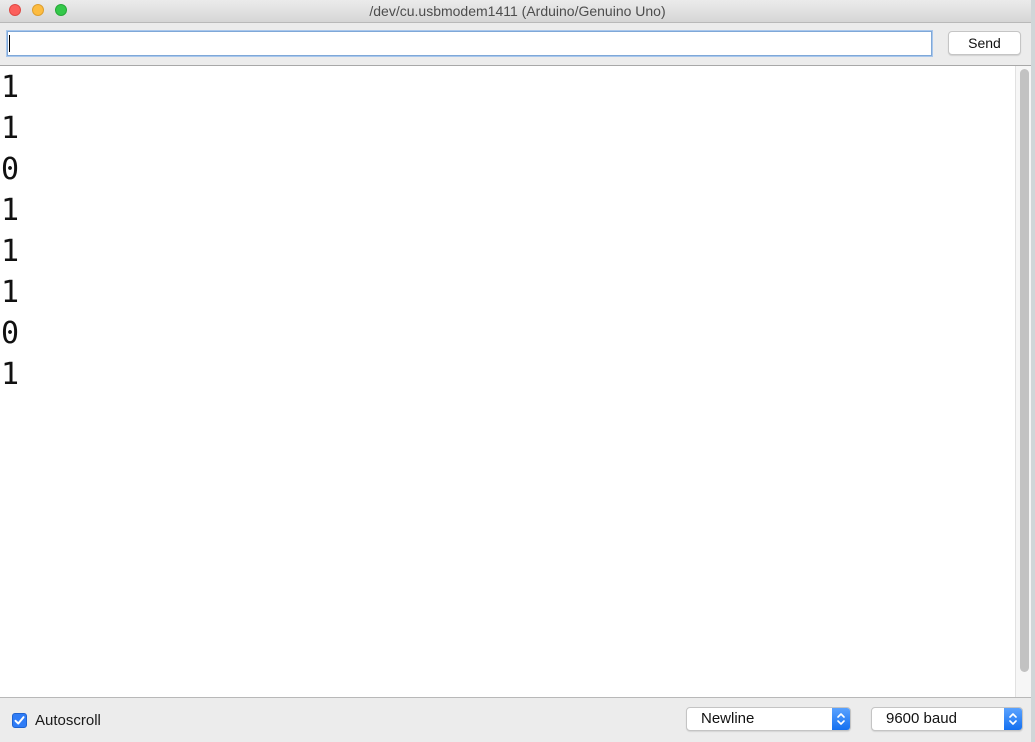 This screenshot has width=1035, height=742. I want to click on send-toolbar: Send, so click(517, 44).